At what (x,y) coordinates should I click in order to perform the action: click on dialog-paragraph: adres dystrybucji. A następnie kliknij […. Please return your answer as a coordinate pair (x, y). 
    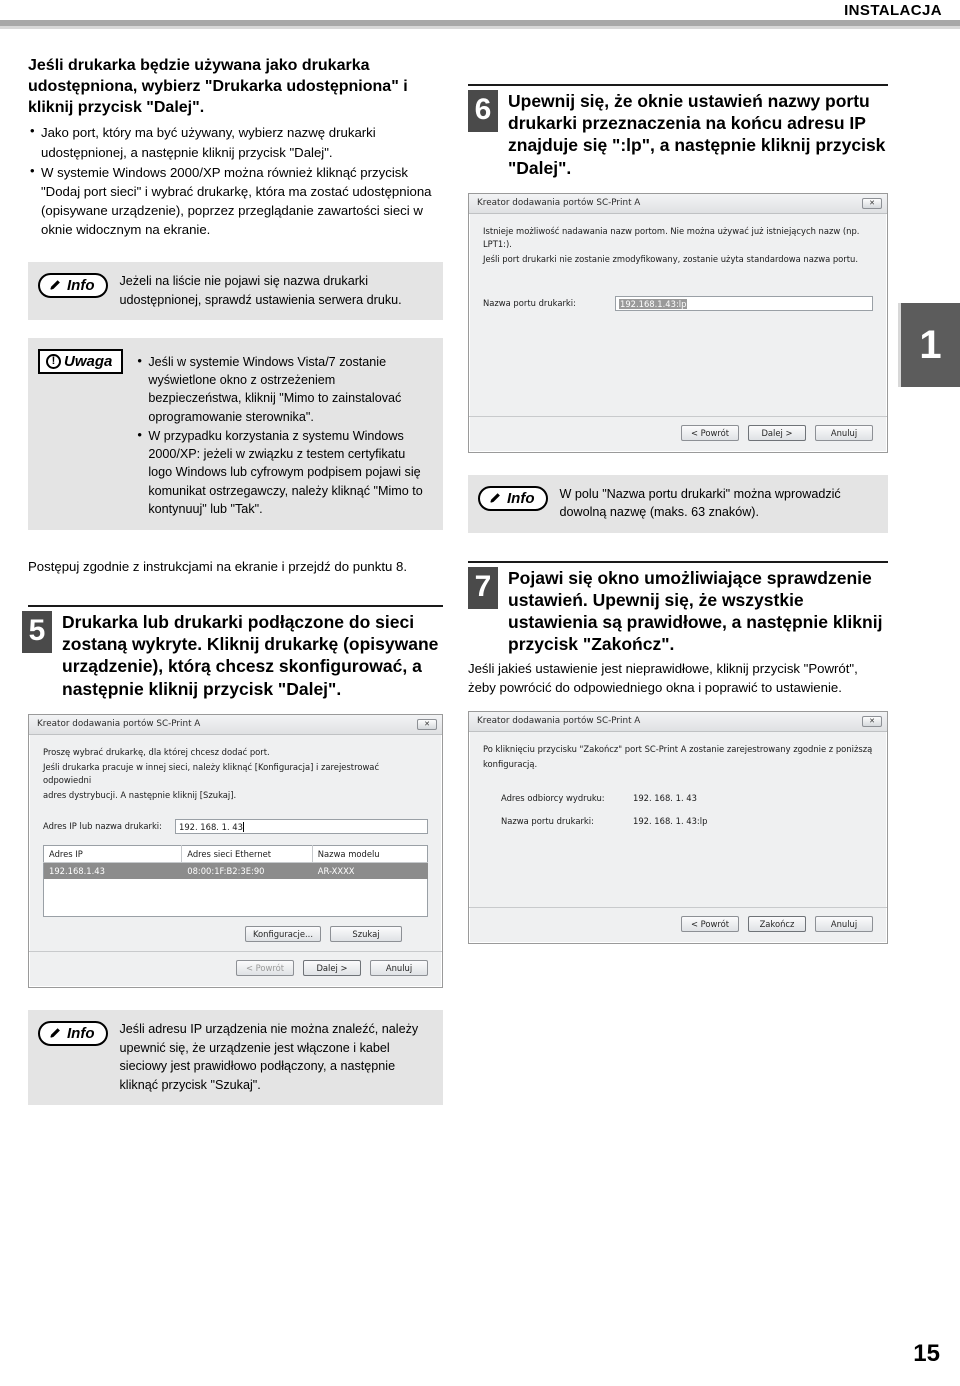
    Looking at the image, I should click on (140, 794).